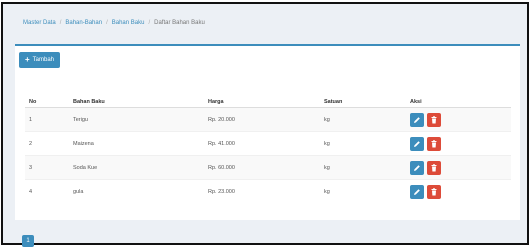  I want to click on cell-bahan-baku: Soda Kue, so click(136, 167).